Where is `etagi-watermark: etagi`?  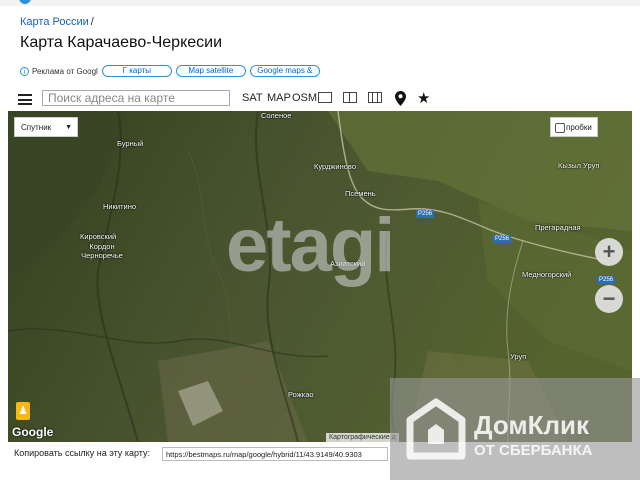 etagi-watermark: etagi is located at coordinates (310, 245).